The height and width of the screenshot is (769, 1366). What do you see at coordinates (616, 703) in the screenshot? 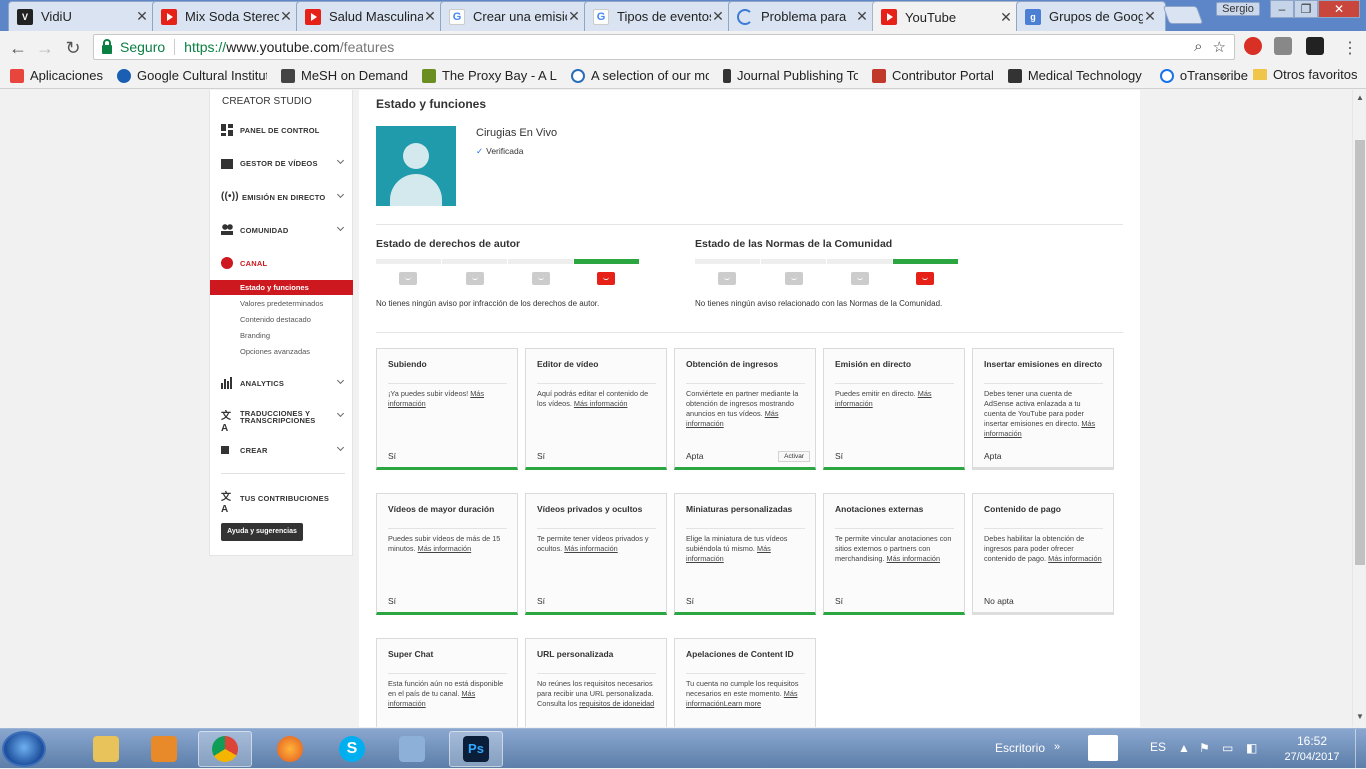
I see `more-info-link: requisitos de idoneidad` at bounding box center [616, 703].